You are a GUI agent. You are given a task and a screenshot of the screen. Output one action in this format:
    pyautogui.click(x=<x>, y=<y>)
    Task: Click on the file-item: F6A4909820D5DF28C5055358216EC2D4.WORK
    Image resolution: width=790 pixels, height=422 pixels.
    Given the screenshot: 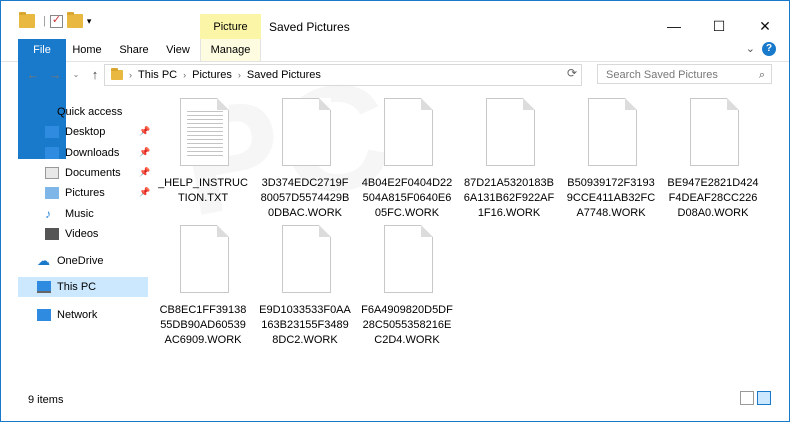 What is the action you would take?
    pyautogui.click(x=407, y=284)
    